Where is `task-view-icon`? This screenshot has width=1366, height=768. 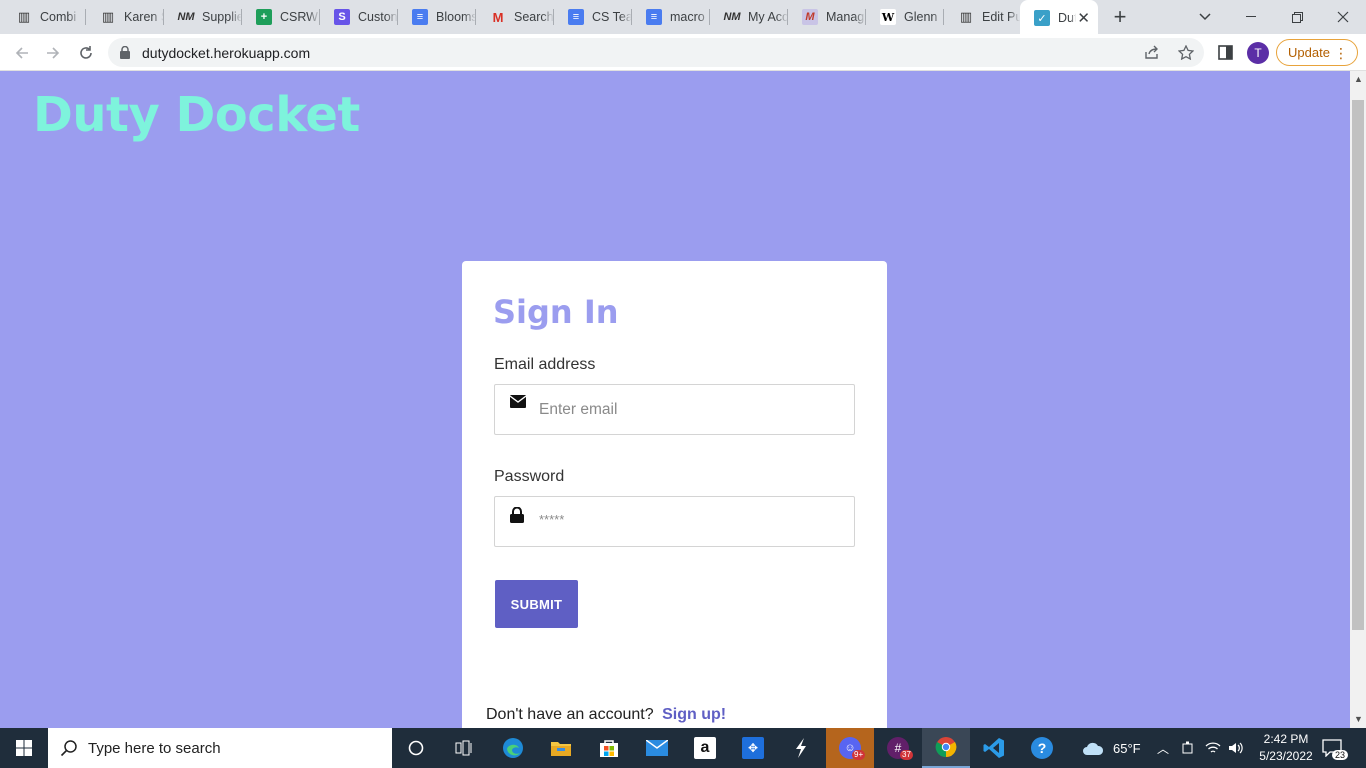
task-view-icon is located at coordinates (464, 748).